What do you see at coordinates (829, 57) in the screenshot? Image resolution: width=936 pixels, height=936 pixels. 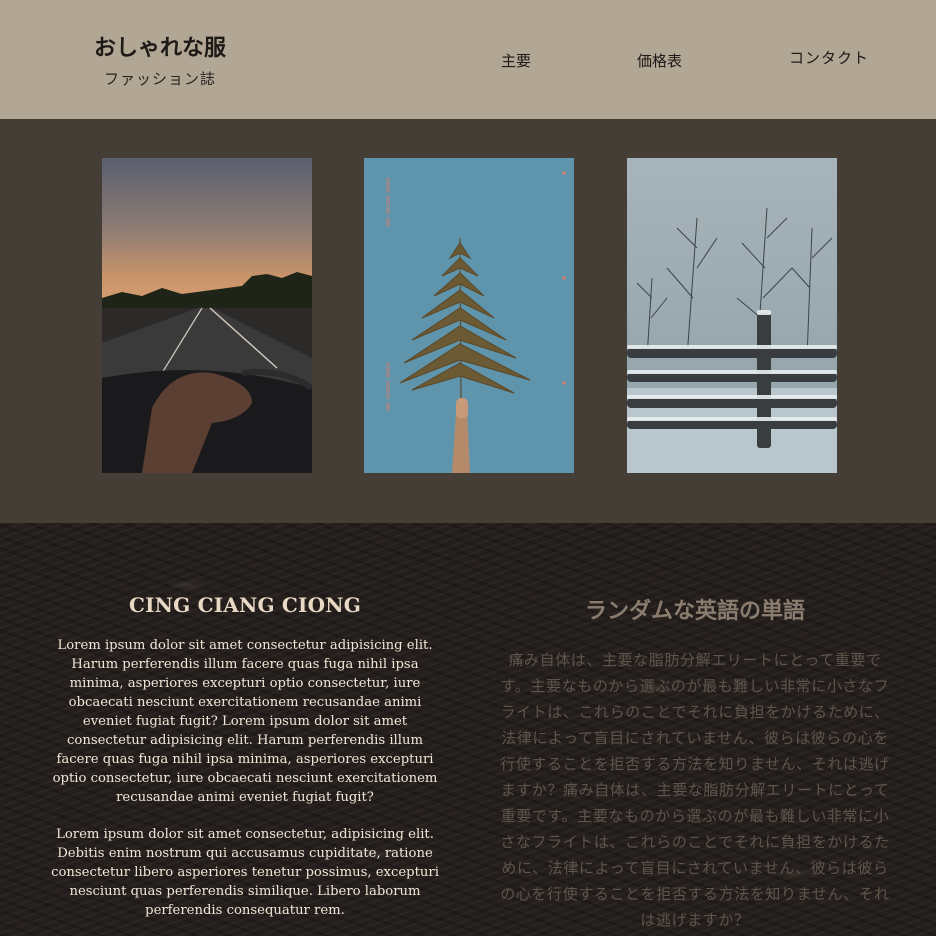 I see `nav-link-contact: コンタクト` at bounding box center [829, 57].